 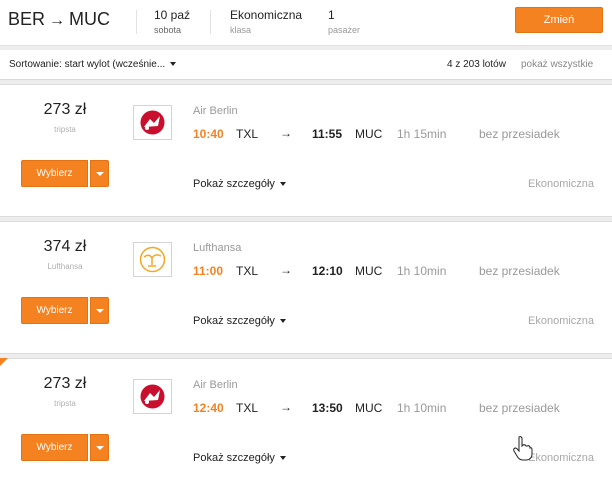 I want to click on airline-name: Lufthansa, so click(x=217, y=248).